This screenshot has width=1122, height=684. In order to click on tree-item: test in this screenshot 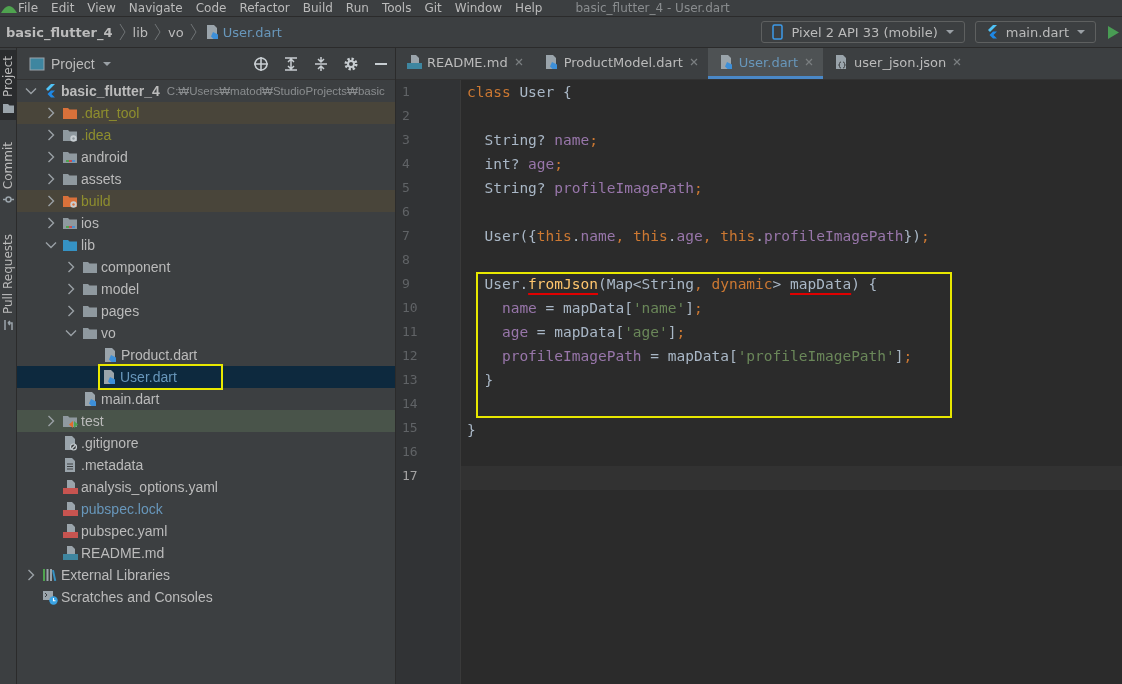, I will do `click(92, 421)`.